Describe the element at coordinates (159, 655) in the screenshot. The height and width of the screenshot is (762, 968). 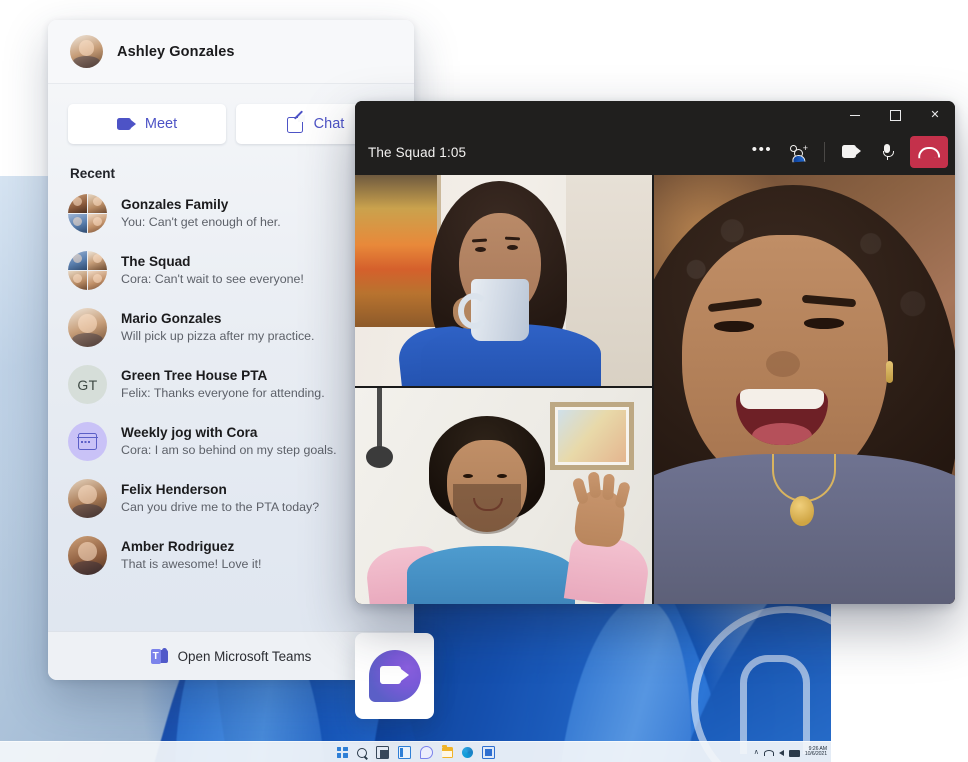
I see `microsoft-teams-logo-icon` at that location.